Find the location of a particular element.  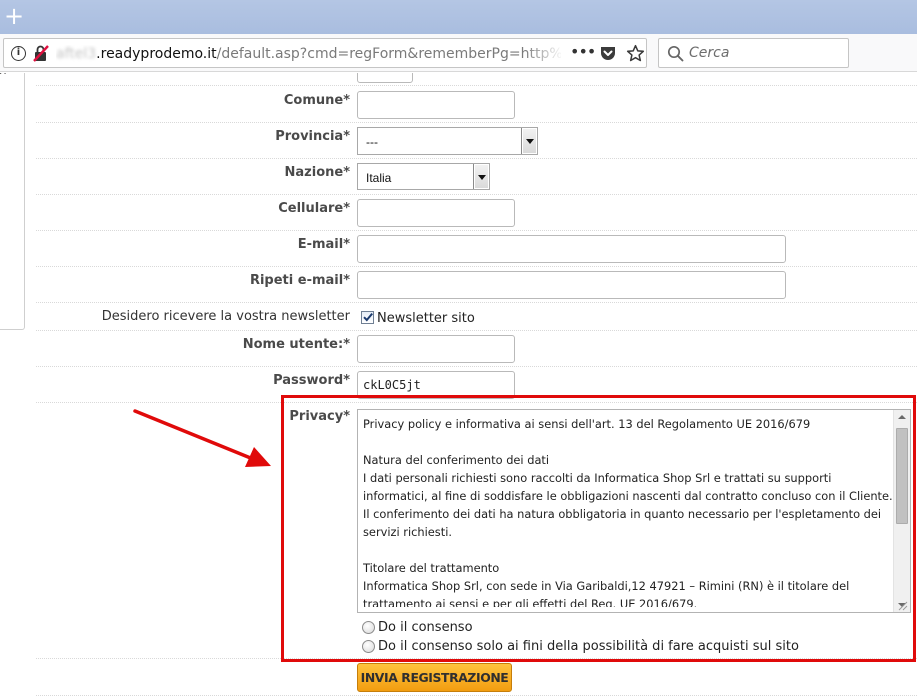

search-bar is located at coordinates (753, 53).